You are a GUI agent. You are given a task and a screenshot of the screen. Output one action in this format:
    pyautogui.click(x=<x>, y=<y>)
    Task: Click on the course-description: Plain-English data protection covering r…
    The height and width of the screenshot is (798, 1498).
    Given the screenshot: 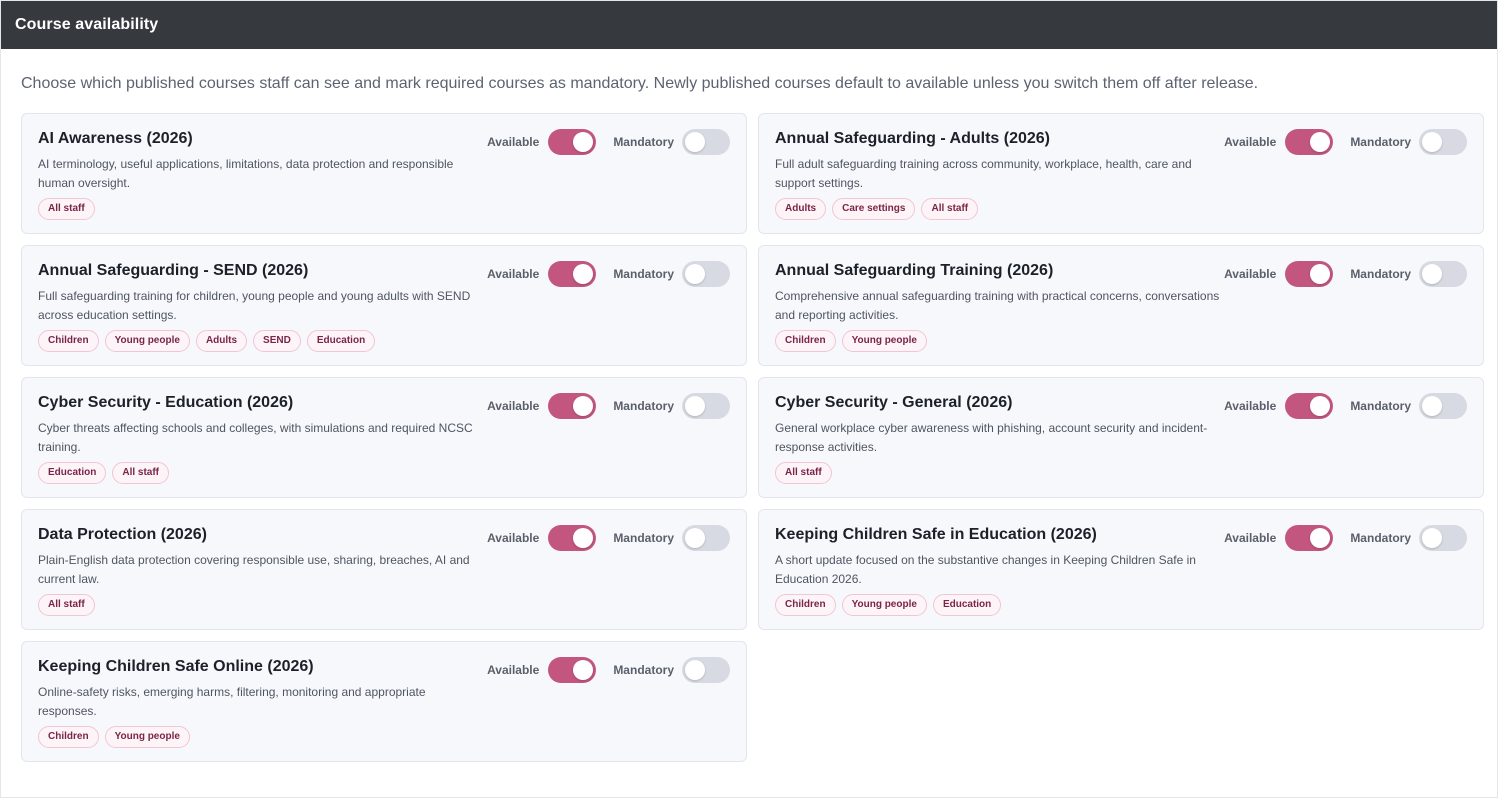 What is the action you would take?
    pyautogui.click(x=254, y=569)
    